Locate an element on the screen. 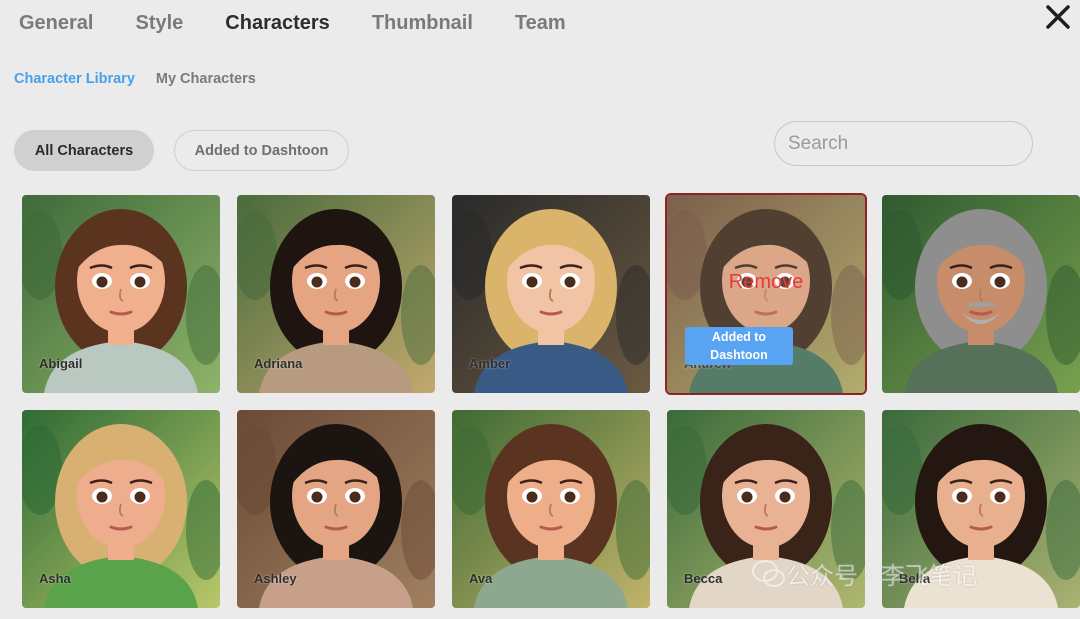  character-card: Ava is located at coordinates (551, 509).